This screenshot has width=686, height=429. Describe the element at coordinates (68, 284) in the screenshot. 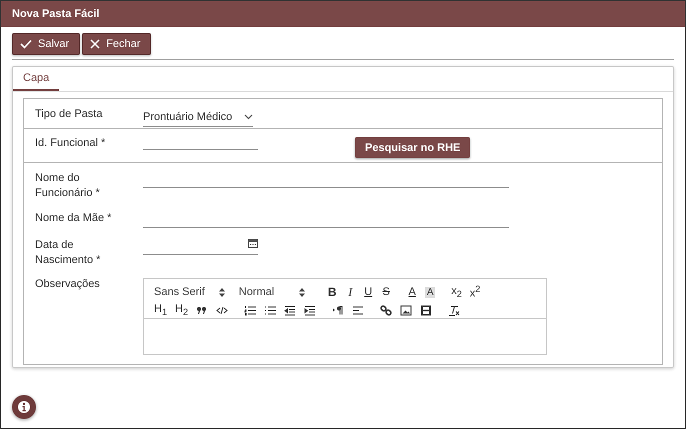

I see `field-label: Observações` at that location.